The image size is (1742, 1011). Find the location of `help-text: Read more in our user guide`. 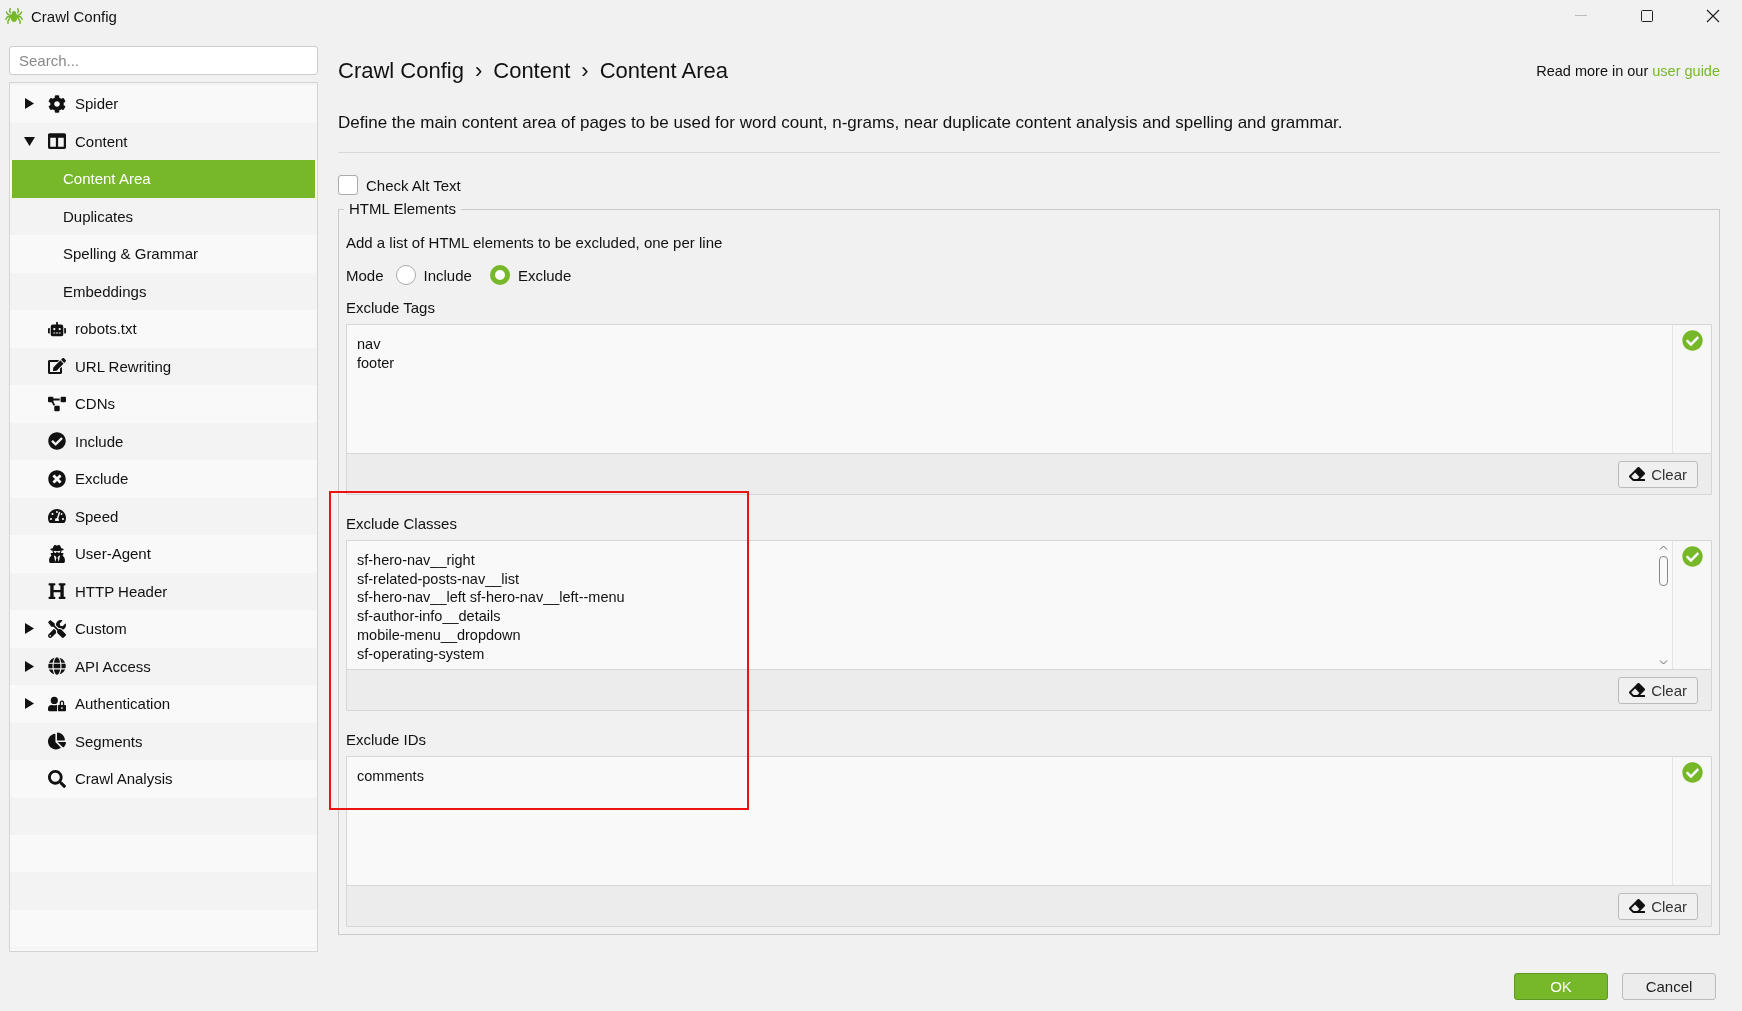

help-text: Read more in our user guide is located at coordinates (1628, 71).